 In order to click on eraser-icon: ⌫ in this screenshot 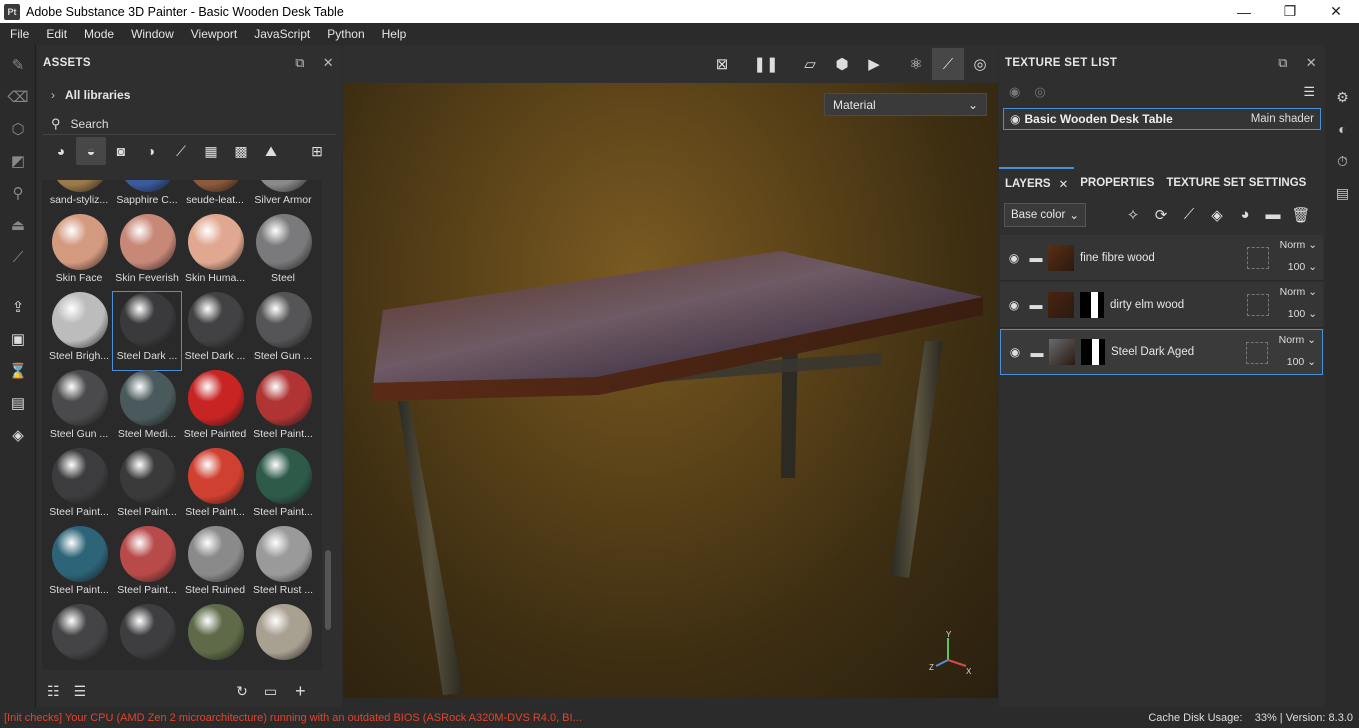, I will do `click(18, 97)`.